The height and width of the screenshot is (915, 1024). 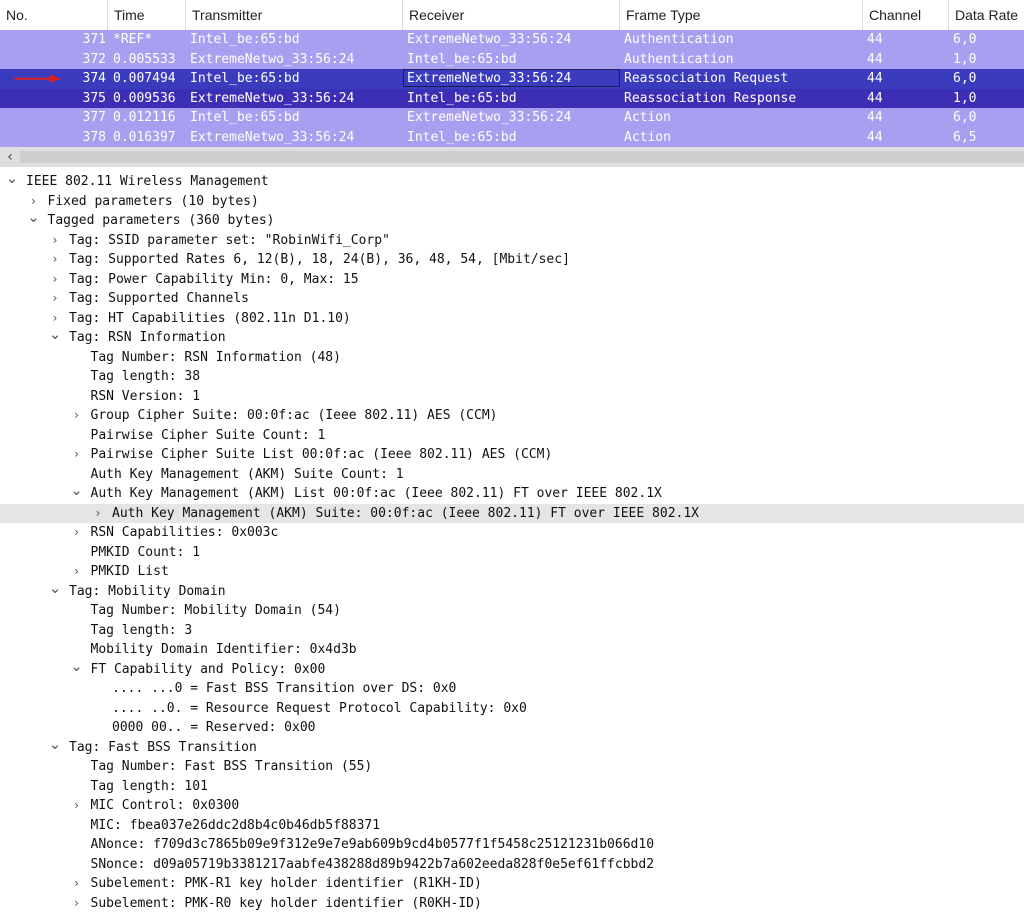 I want to click on column-header-frame-type: Frame Type, so click(x=741, y=15).